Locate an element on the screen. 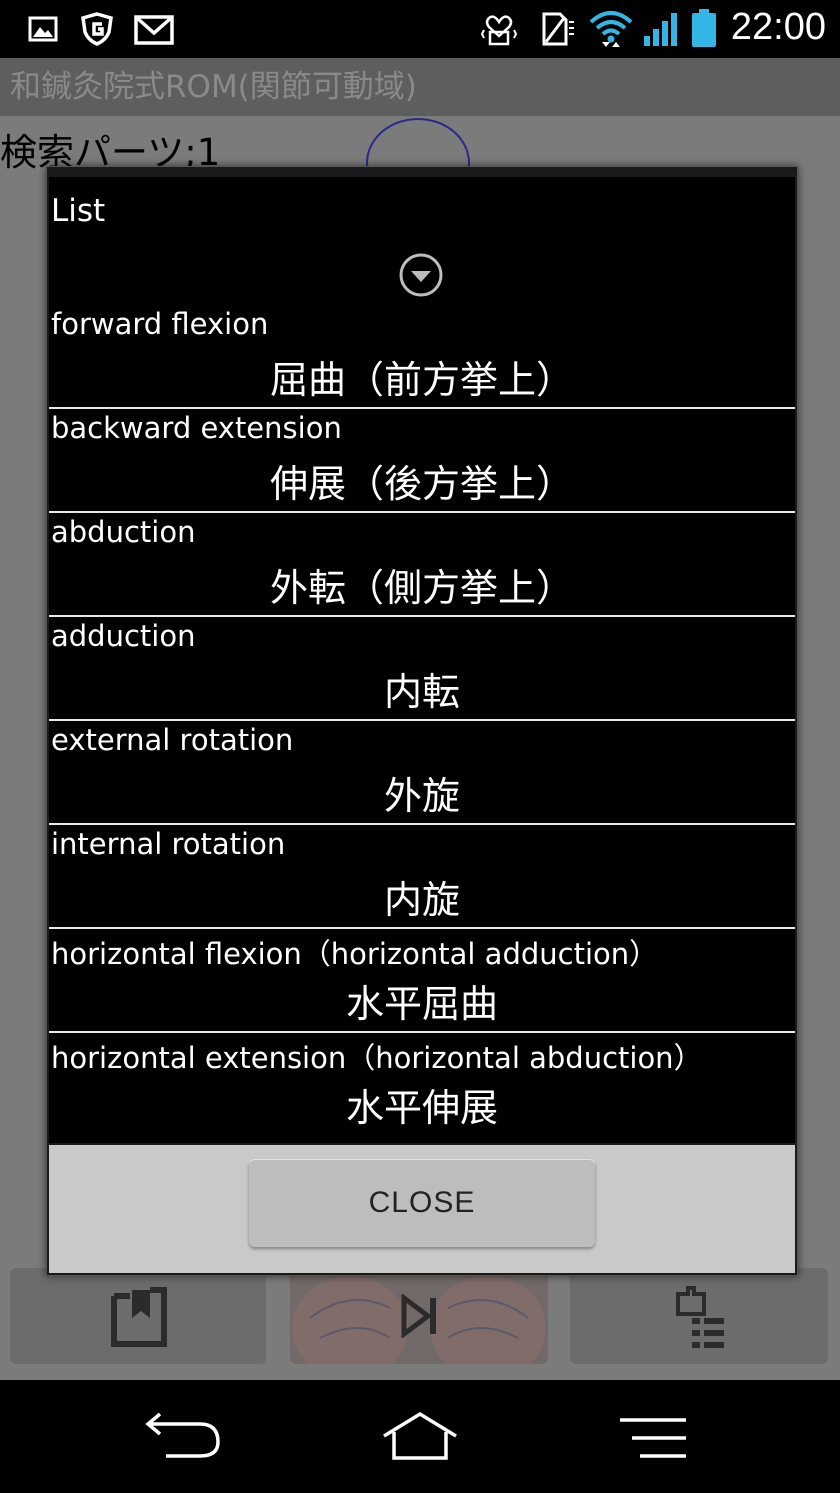  shield-icon is located at coordinates (97, 29).